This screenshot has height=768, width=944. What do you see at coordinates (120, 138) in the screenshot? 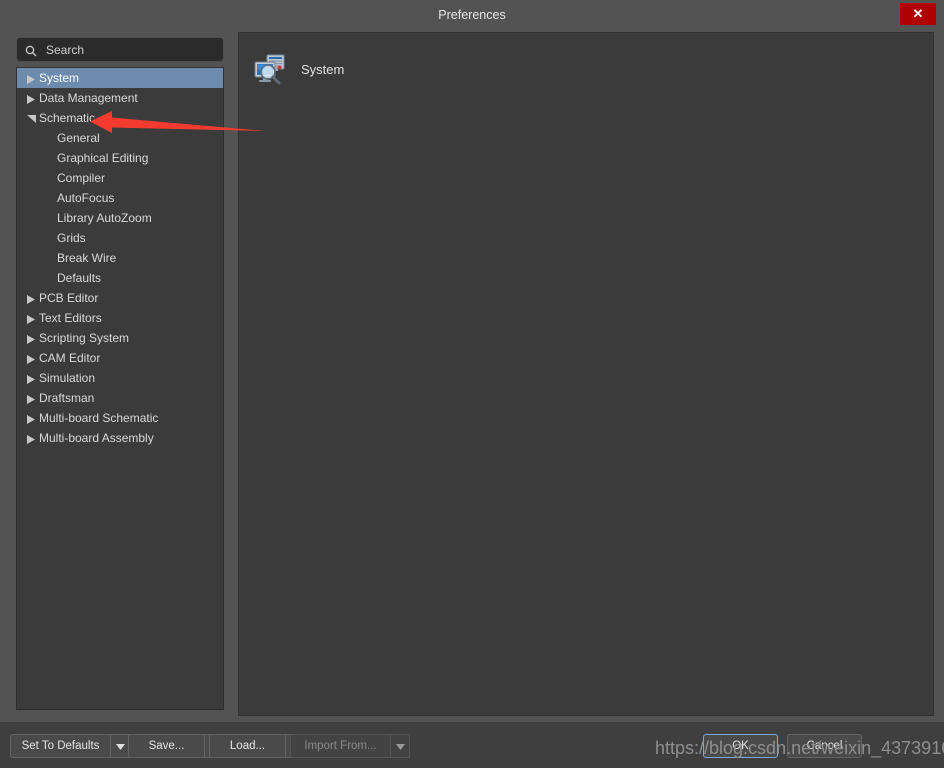
I see `tree-item-general: General` at bounding box center [120, 138].